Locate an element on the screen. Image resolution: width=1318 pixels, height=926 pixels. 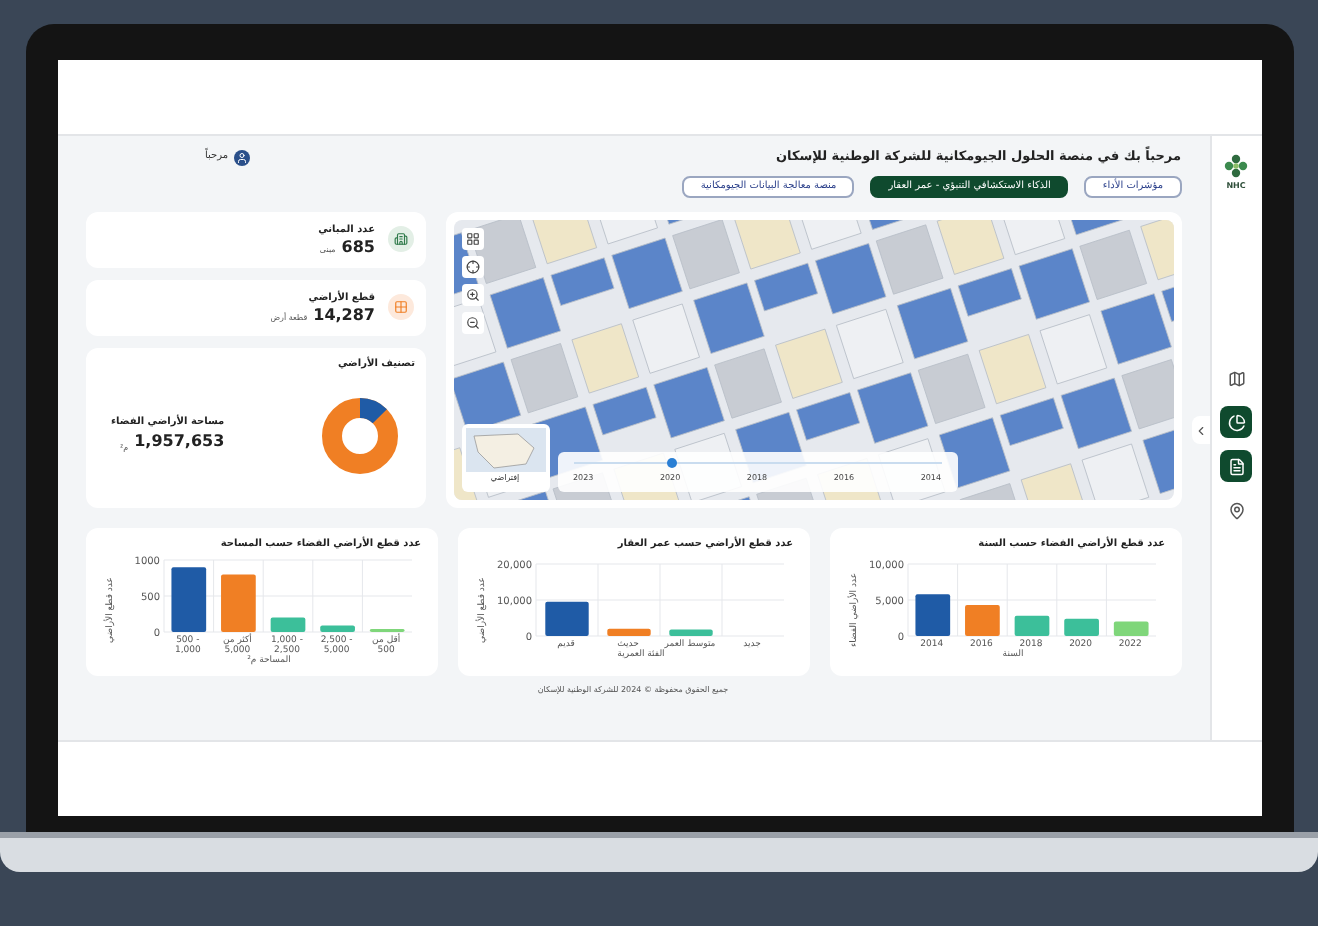
map-icon is located at coordinates (1236, 378).